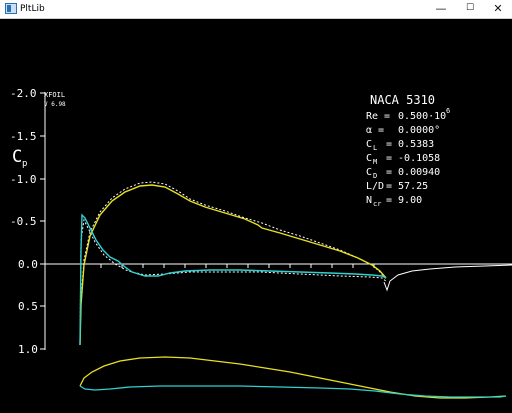  Describe the element at coordinates (24, 164) in the screenshot. I see `y-axis-label-subscript: p` at that location.